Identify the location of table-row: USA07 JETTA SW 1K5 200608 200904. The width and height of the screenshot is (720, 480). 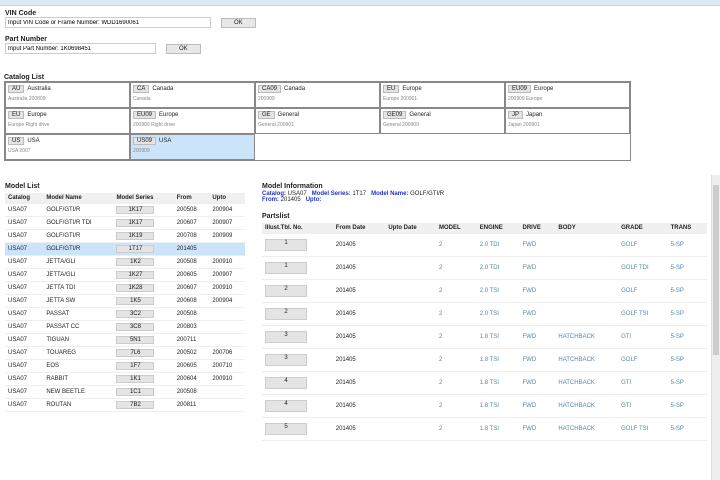
(125, 301).